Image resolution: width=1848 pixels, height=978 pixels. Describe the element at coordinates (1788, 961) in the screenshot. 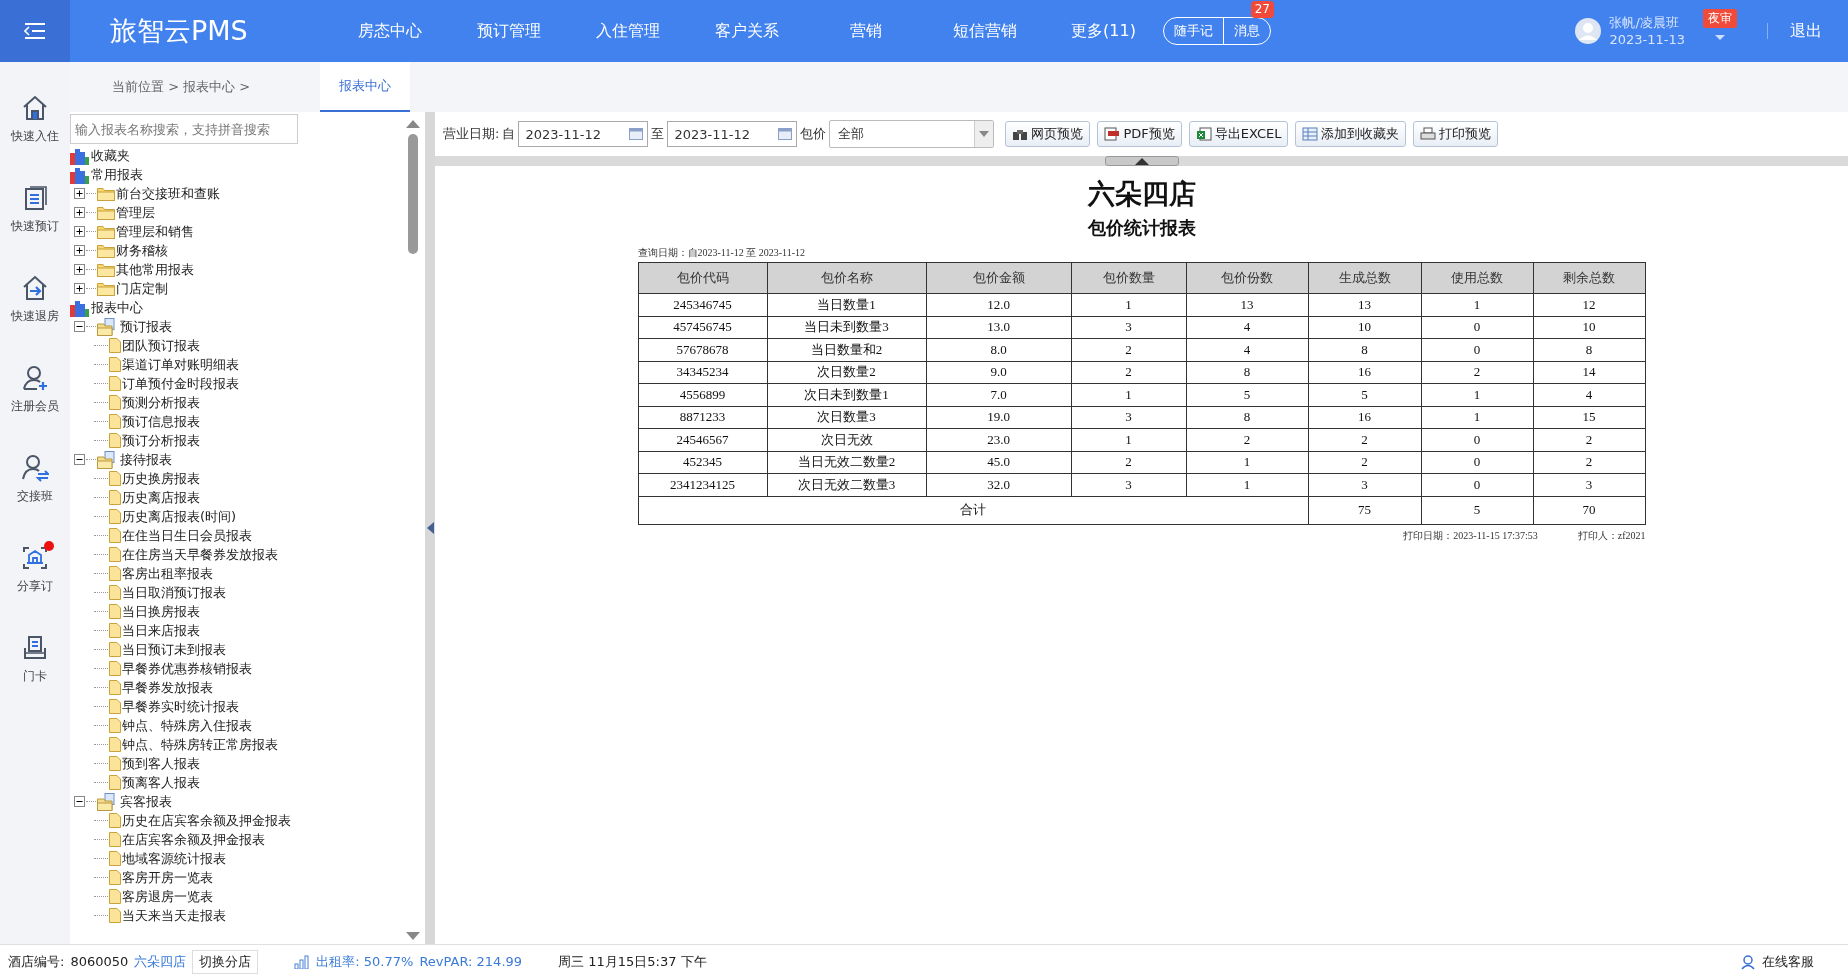

I see `online-support-link: 在线客服` at that location.